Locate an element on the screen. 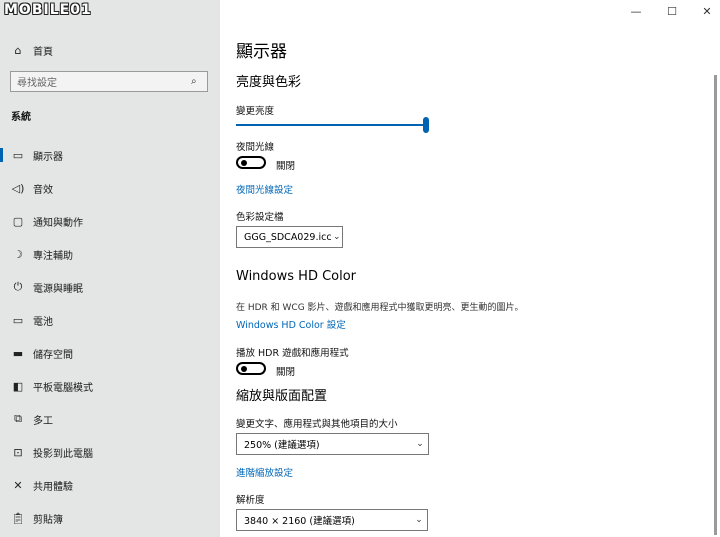 Image resolution: width=720 pixels, height=537 pixels. sidebar-item-label: 多工 is located at coordinates (43, 421).